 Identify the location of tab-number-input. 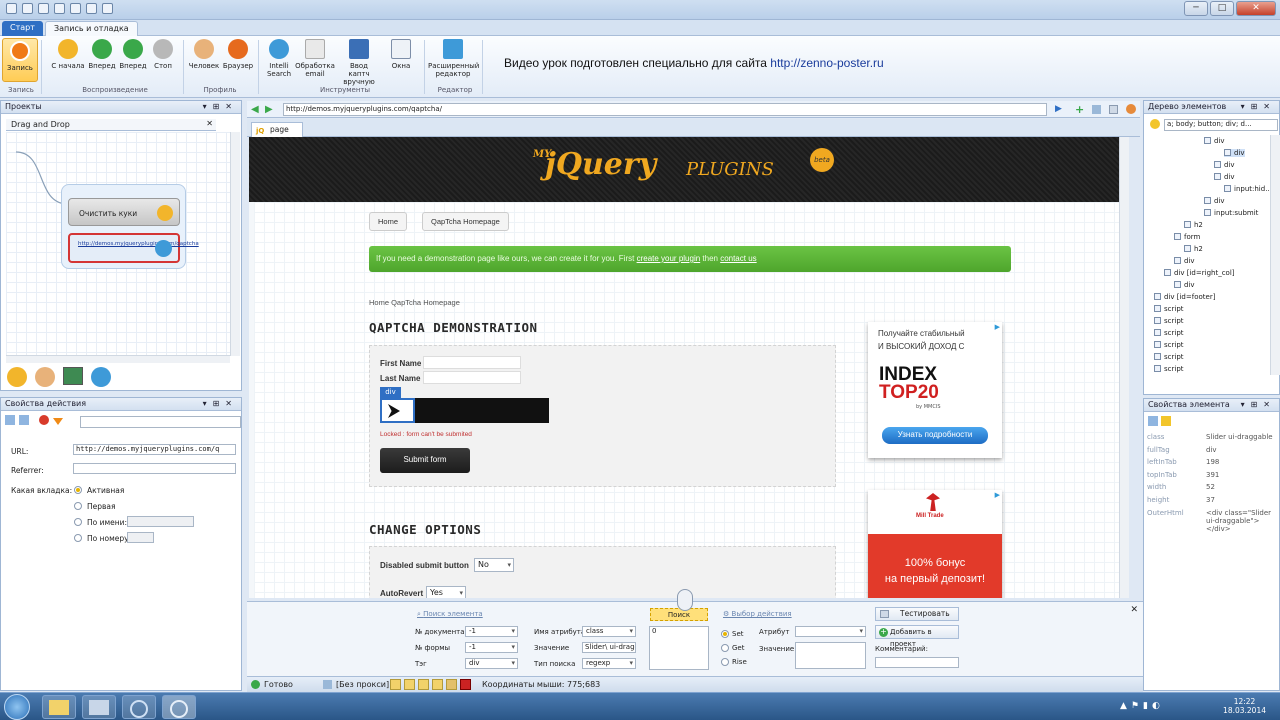
(140, 537).